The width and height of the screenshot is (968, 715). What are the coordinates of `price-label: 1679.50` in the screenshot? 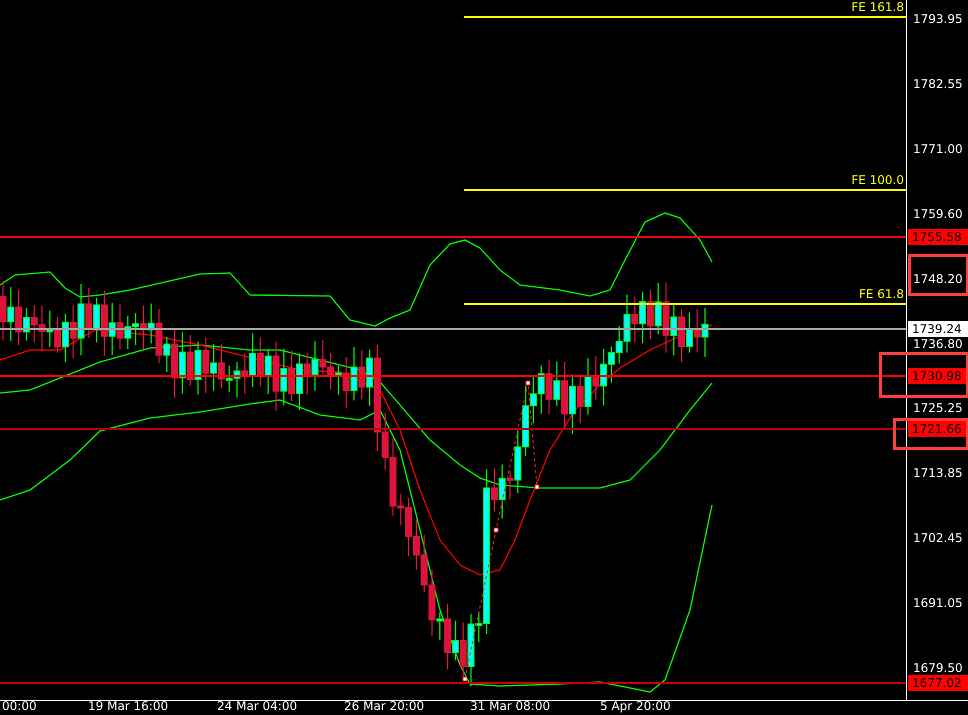 It's located at (938, 668).